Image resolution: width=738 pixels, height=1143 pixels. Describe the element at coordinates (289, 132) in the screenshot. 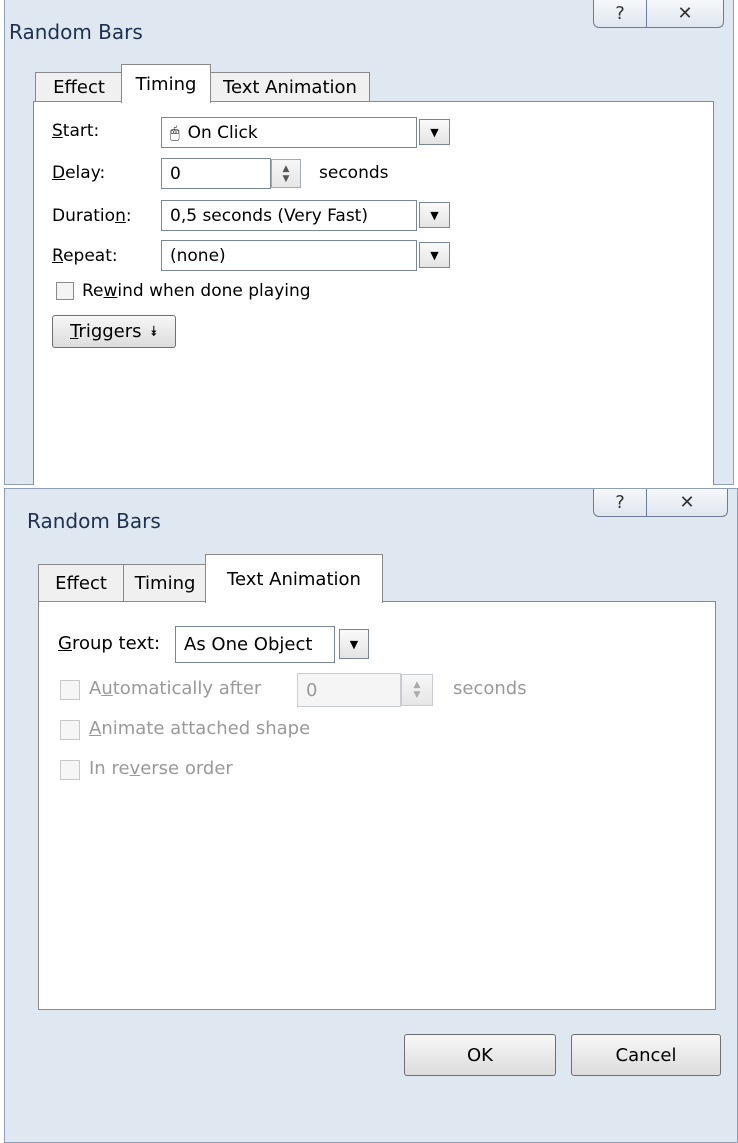

I see `start-dropdown: 🖱 On Click` at that location.